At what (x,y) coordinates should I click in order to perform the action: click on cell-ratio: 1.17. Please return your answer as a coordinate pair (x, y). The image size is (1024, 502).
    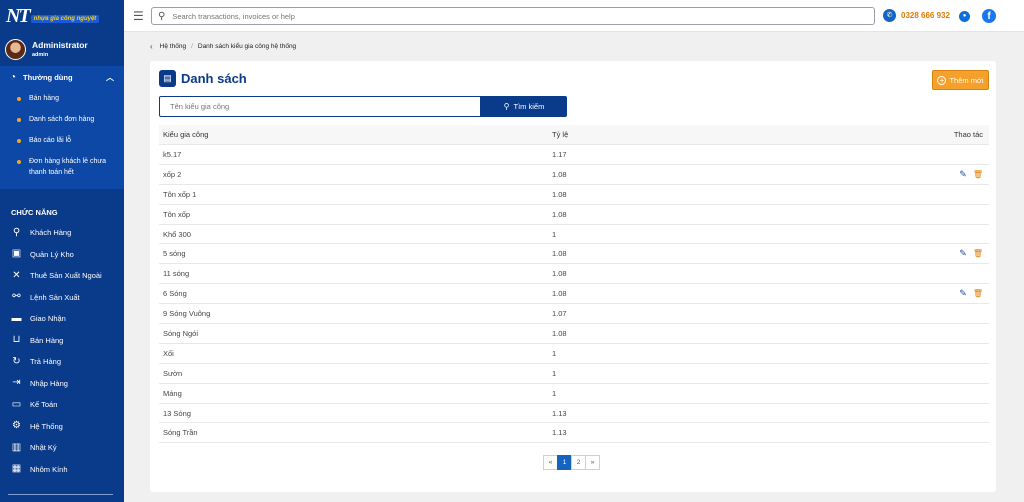
    Looking at the image, I should click on (559, 154).